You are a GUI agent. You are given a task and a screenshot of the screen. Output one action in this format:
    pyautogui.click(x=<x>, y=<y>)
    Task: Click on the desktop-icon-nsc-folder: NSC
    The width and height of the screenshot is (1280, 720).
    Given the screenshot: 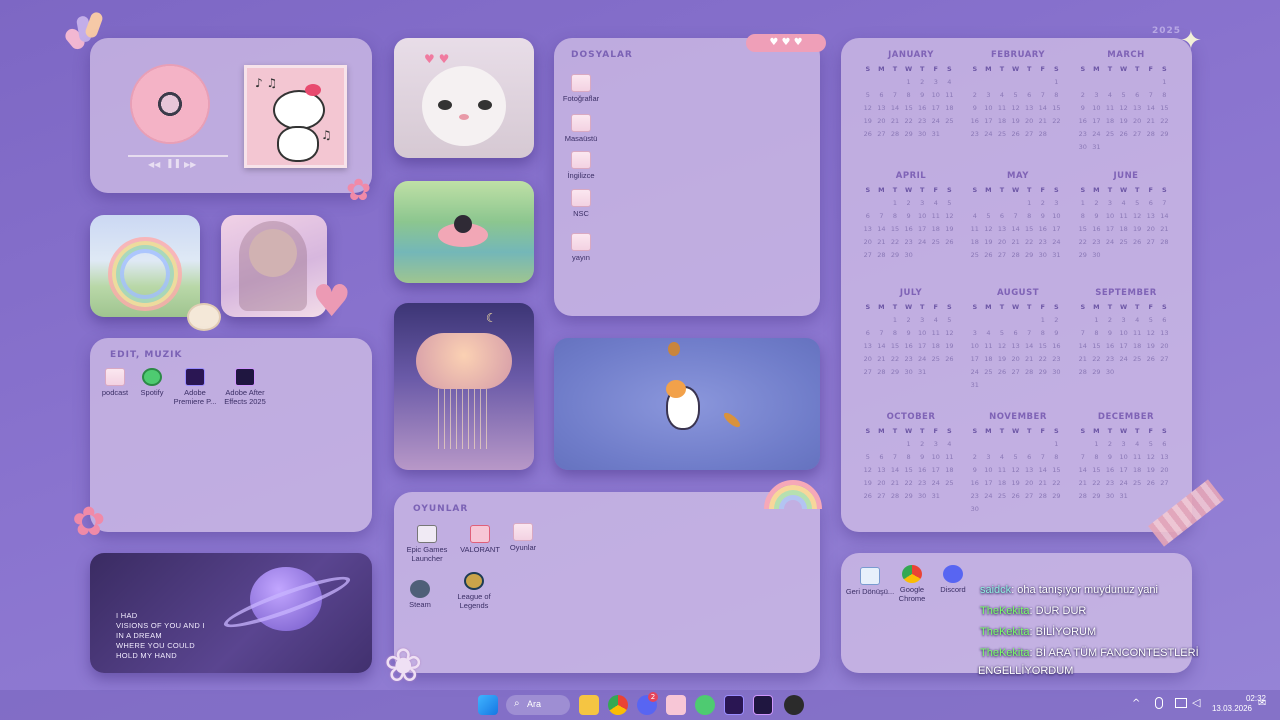 What is the action you would take?
    pyautogui.click(x=581, y=203)
    